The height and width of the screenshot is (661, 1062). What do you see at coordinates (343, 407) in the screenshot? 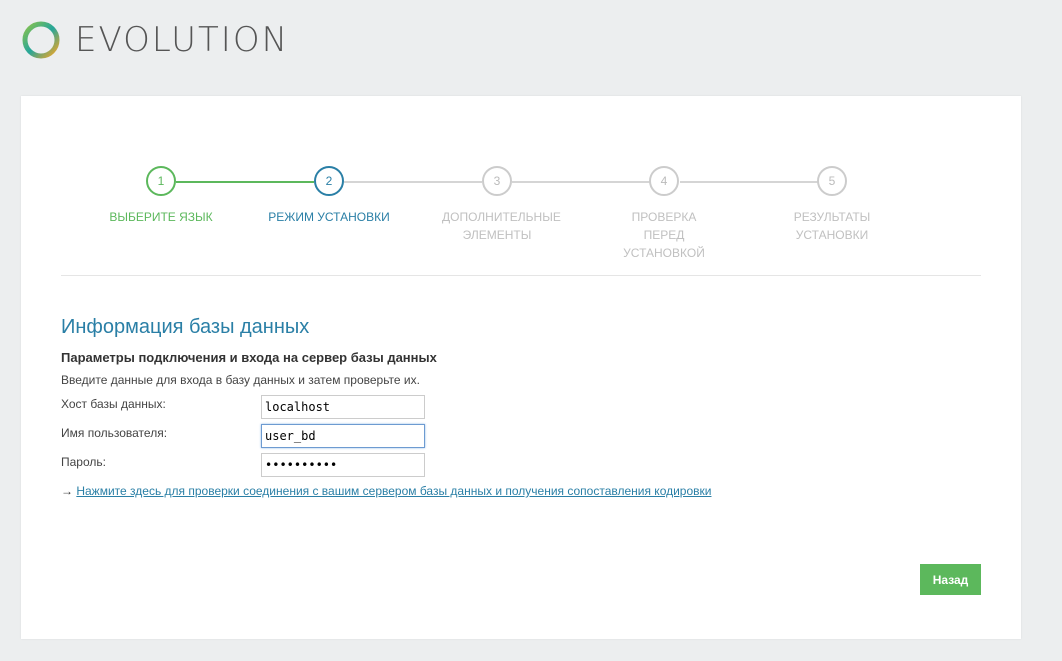
I see `host-input` at bounding box center [343, 407].